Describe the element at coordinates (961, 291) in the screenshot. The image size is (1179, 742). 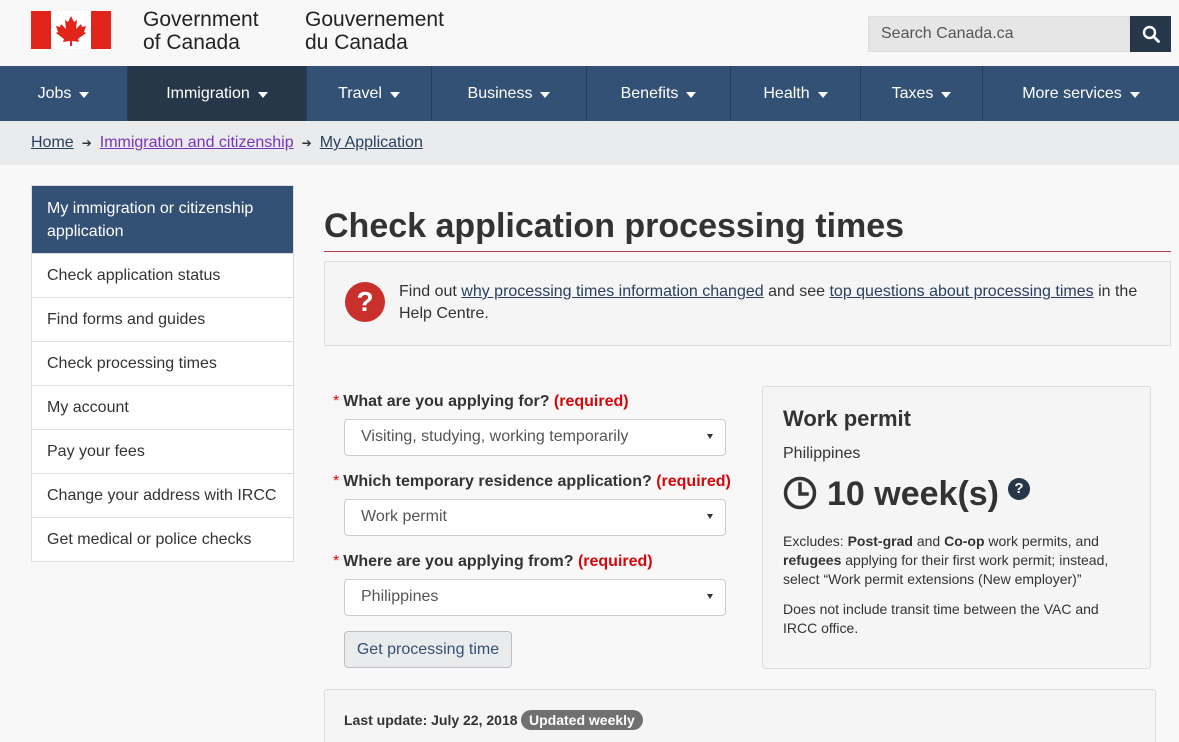
I see `top-questions-link: top questions about processing times` at that location.